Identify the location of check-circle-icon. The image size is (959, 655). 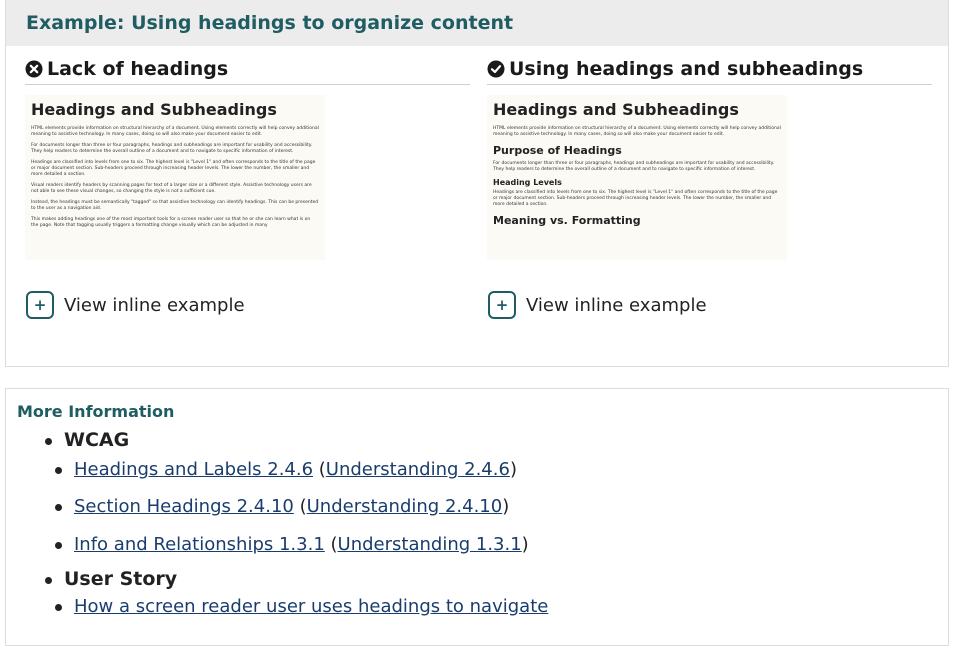
(496, 69).